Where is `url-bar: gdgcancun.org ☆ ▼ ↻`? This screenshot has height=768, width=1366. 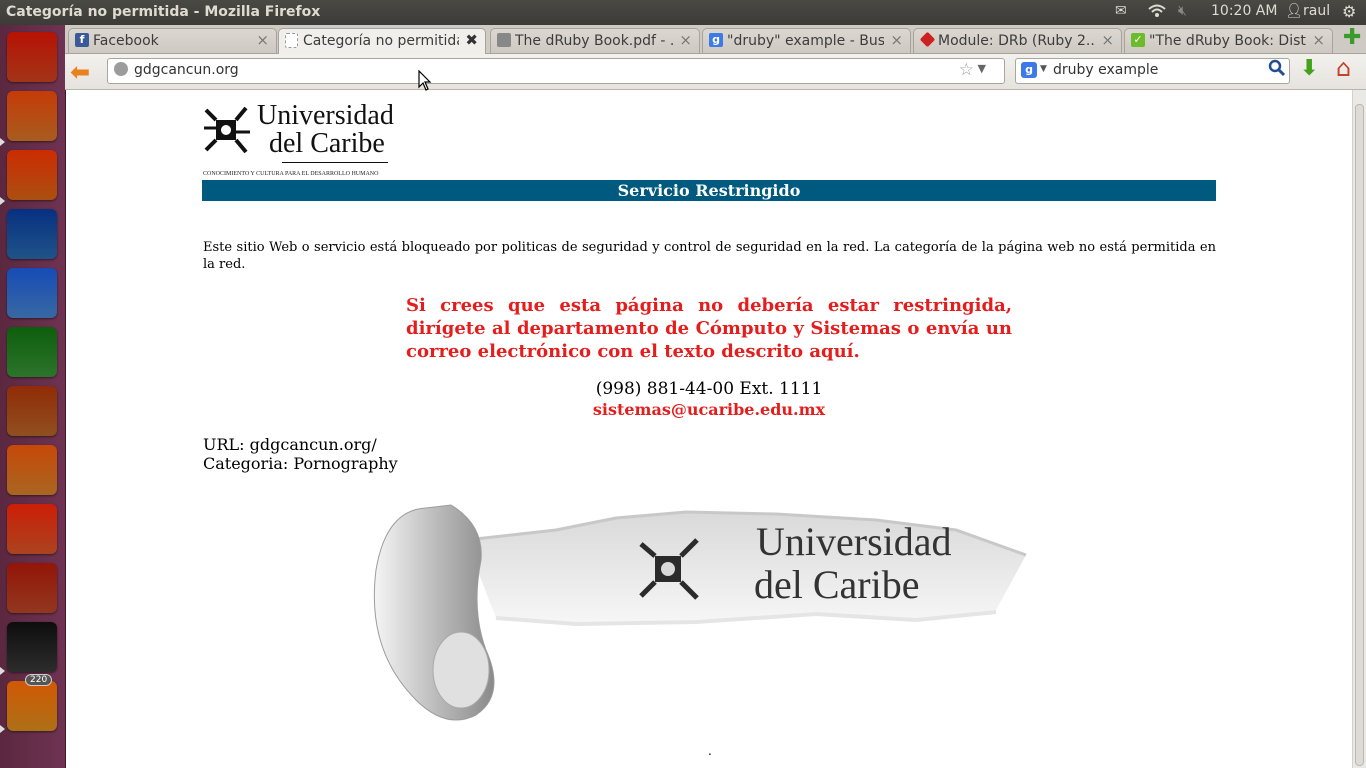
url-bar: gdgcancun.org ☆ ▼ ↻ is located at coordinates (569, 71).